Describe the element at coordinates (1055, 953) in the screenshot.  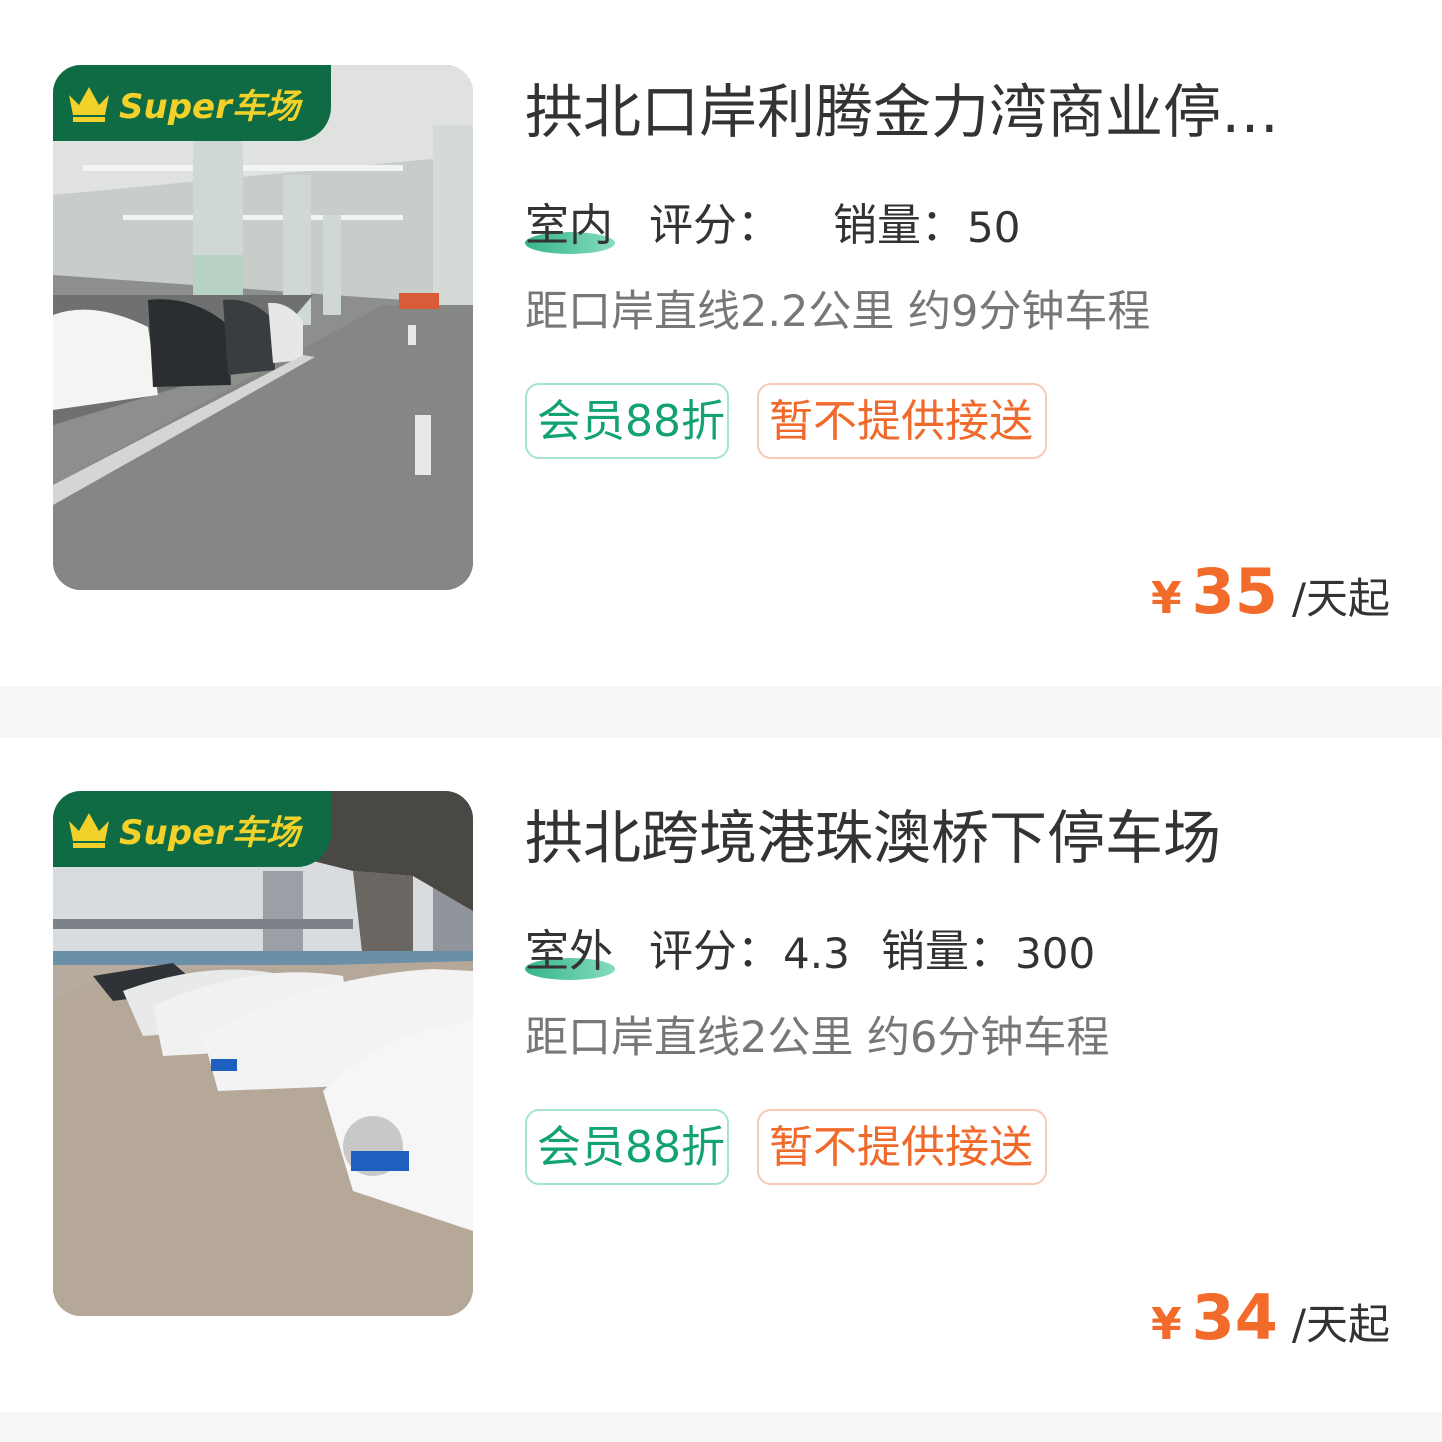
I see `sales-value: 300` at that location.